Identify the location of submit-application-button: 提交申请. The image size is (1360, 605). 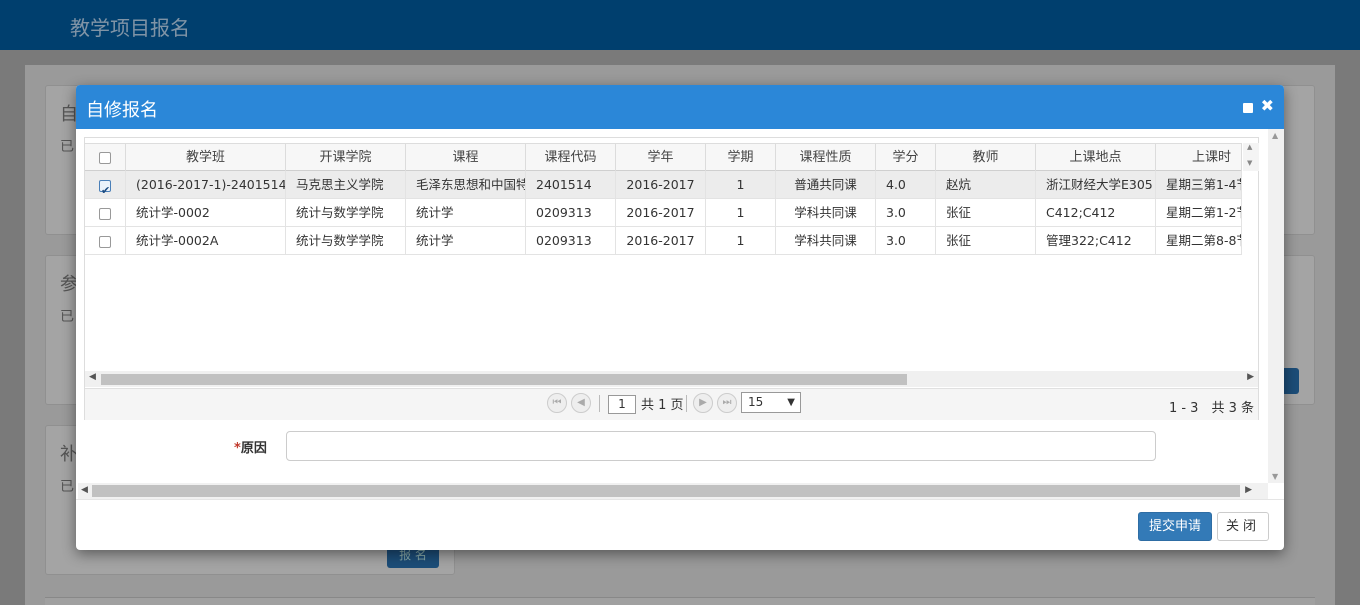
(1175, 526).